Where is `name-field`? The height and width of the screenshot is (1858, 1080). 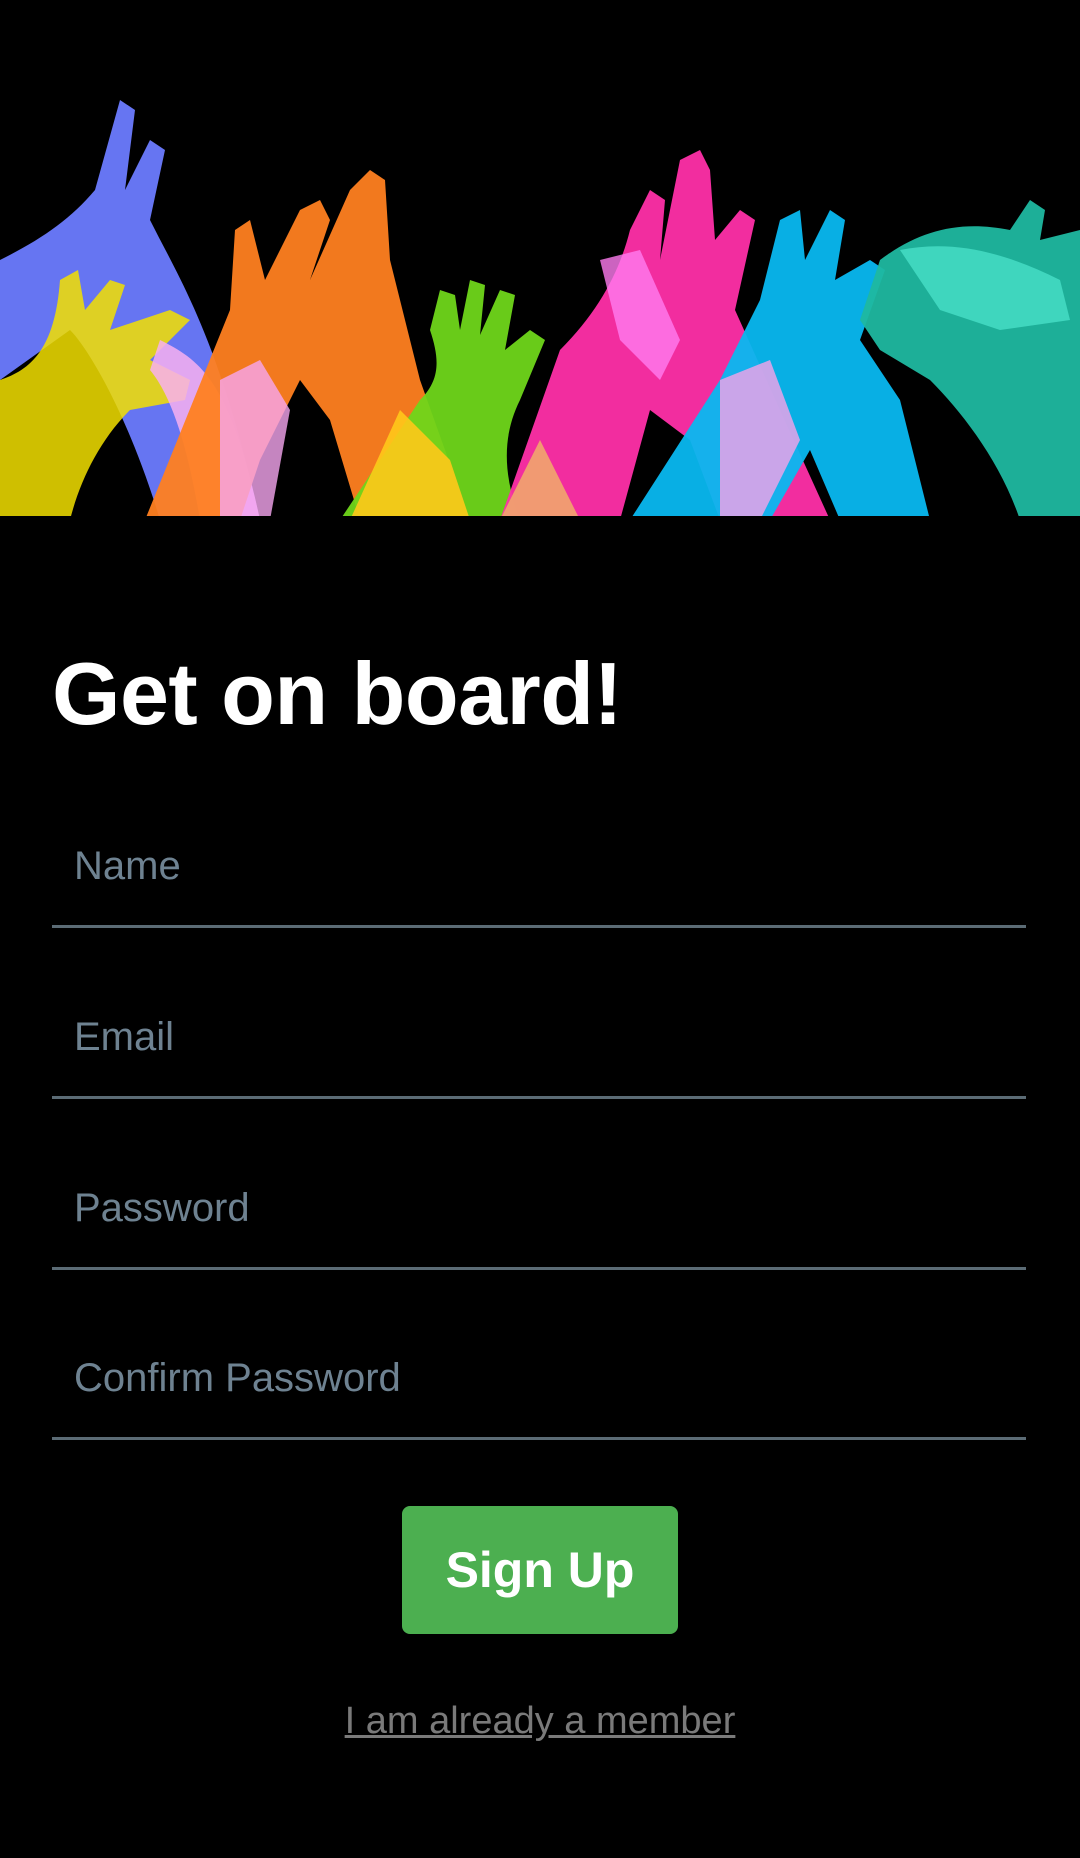 name-field is located at coordinates (539, 868).